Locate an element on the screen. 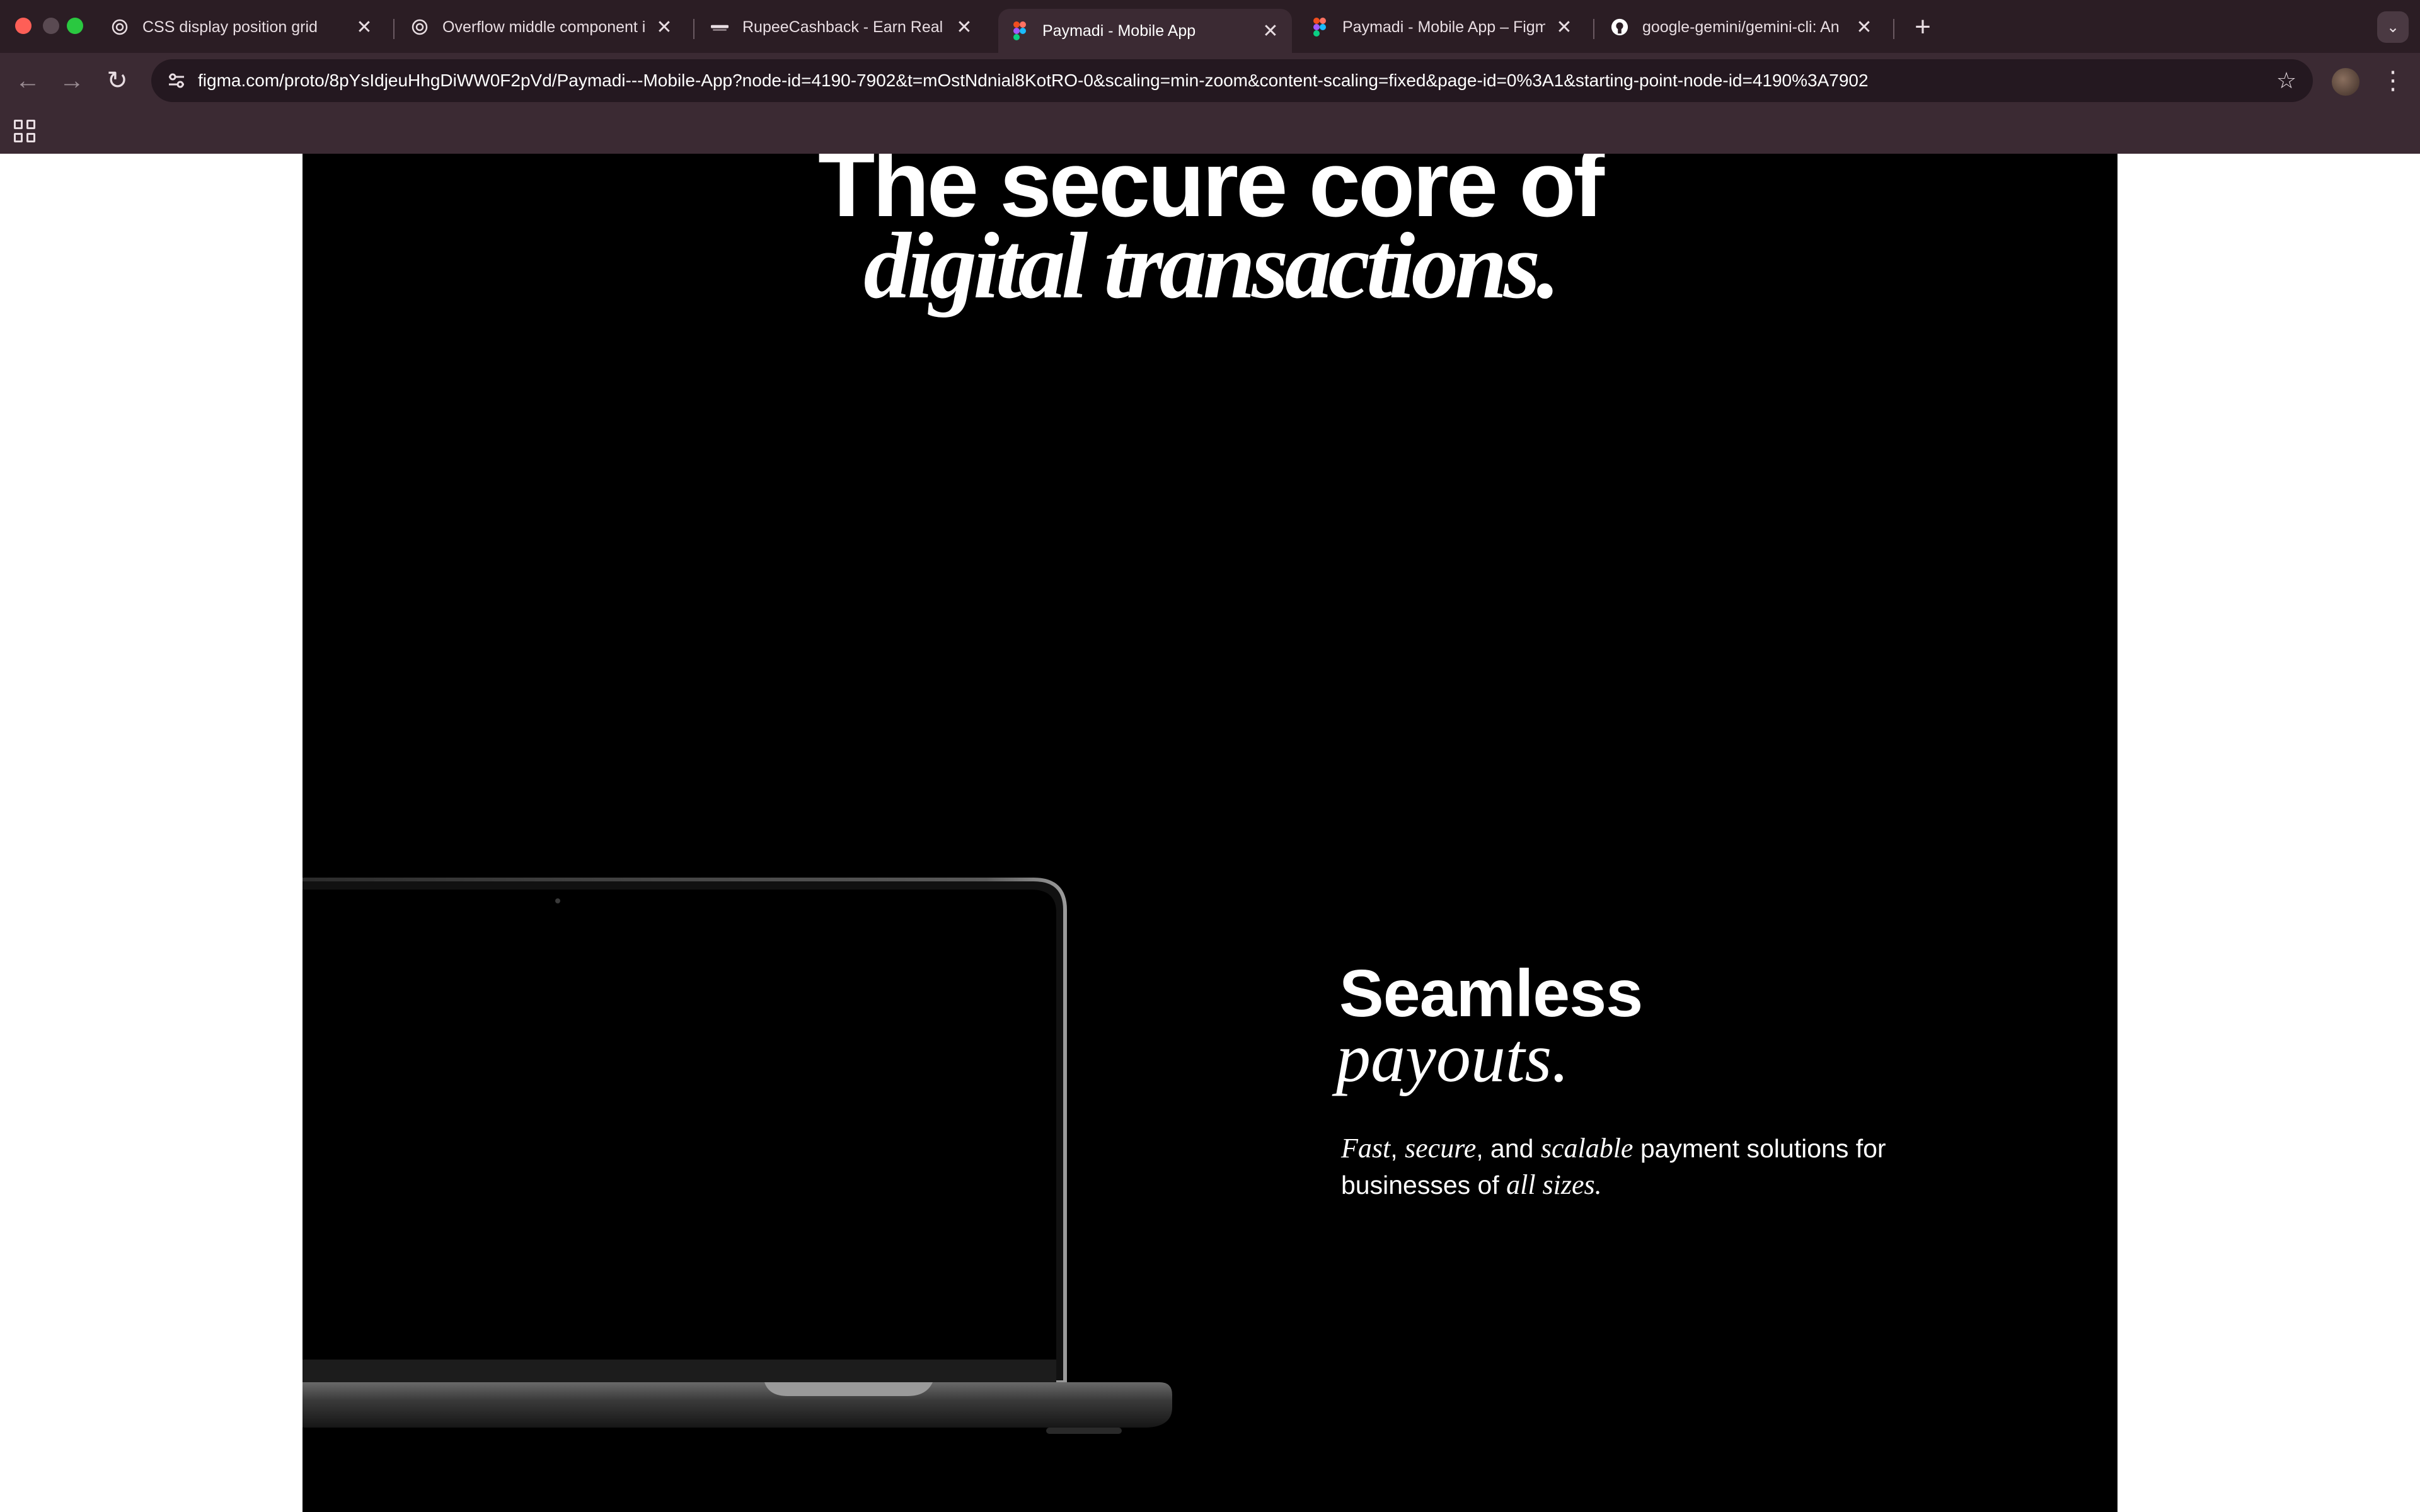  rupeecashback-icon is located at coordinates (720, 27).